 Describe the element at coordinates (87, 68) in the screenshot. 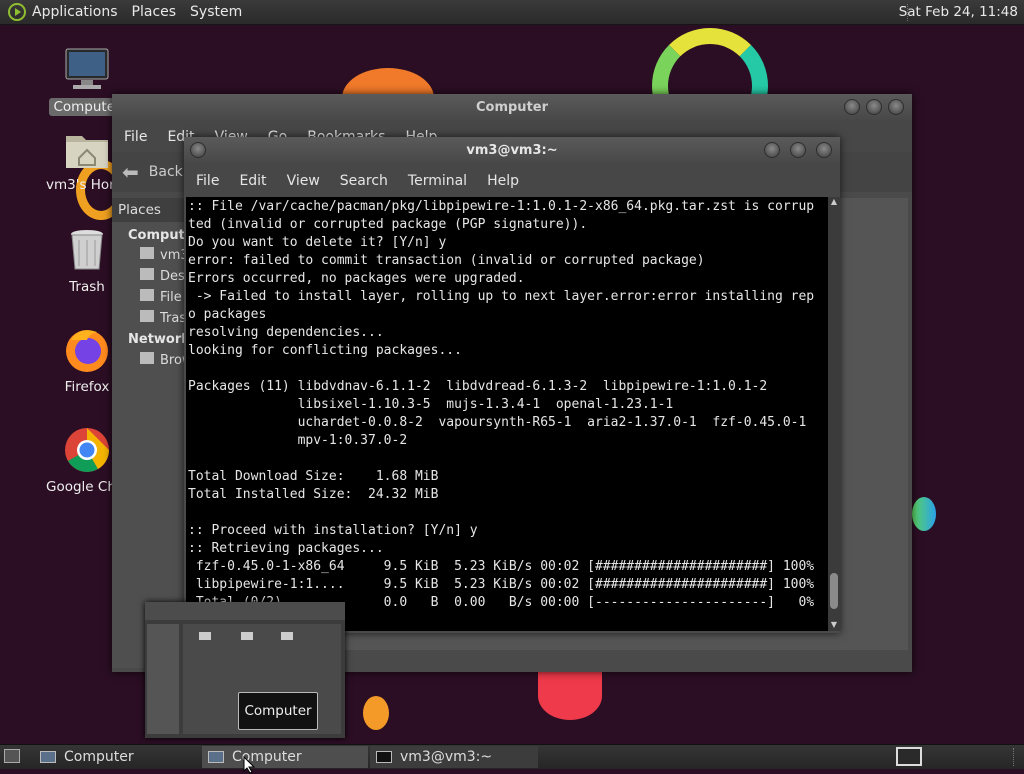

I see `computer-icon` at that location.